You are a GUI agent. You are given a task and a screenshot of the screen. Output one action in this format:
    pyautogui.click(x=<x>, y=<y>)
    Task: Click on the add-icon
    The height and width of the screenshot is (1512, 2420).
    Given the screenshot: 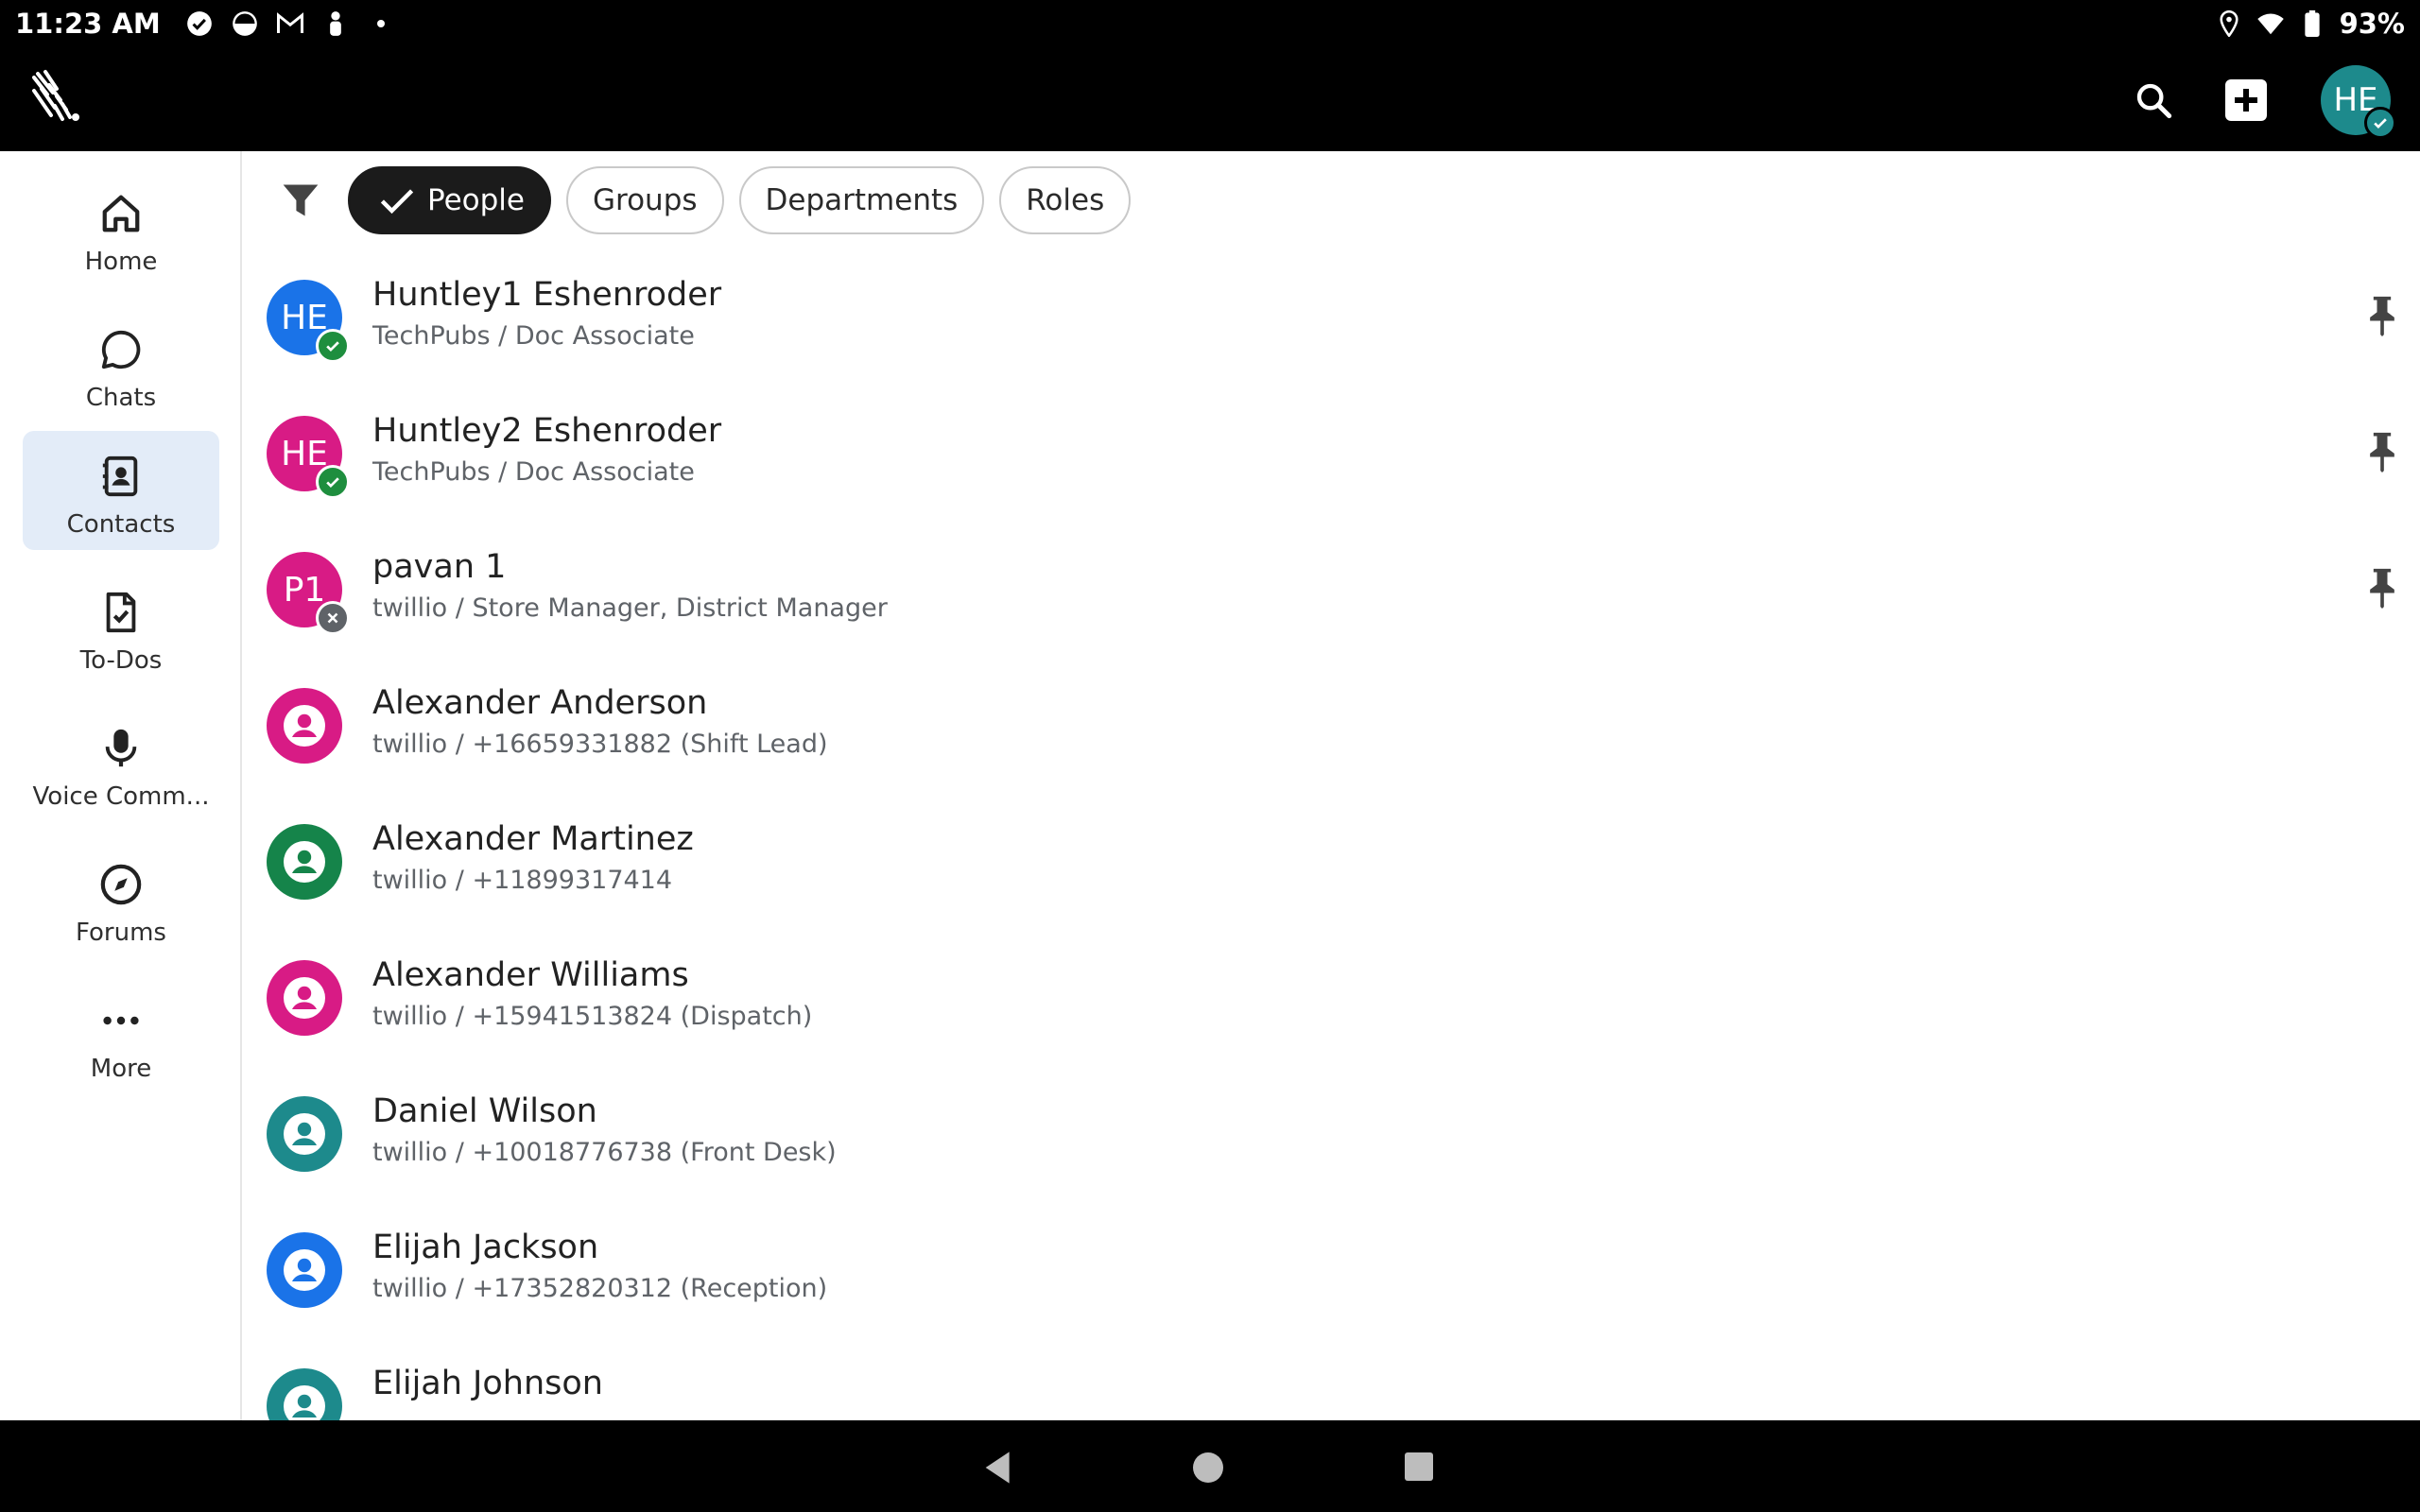 What is the action you would take?
    pyautogui.click(x=2246, y=100)
    